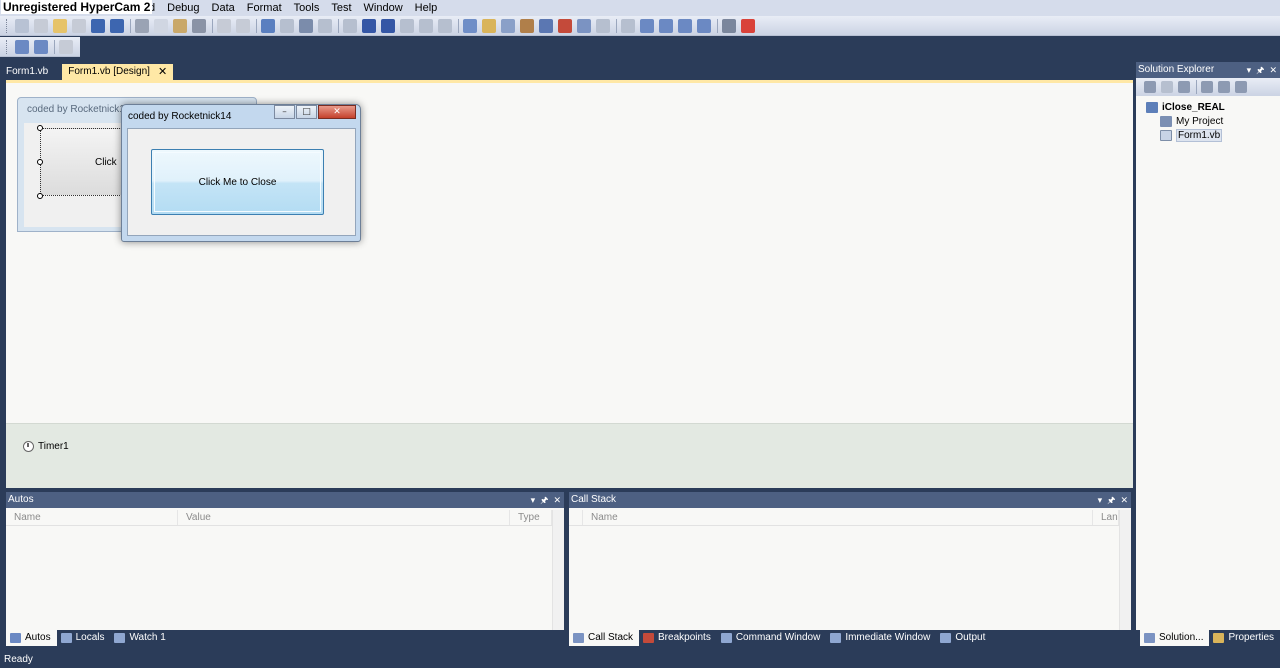 This screenshot has height=668, width=1280. What do you see at coordinates (1224, 87) in the screenshot?
I see `view-designer-icon` at bounding box center [1224, 87].